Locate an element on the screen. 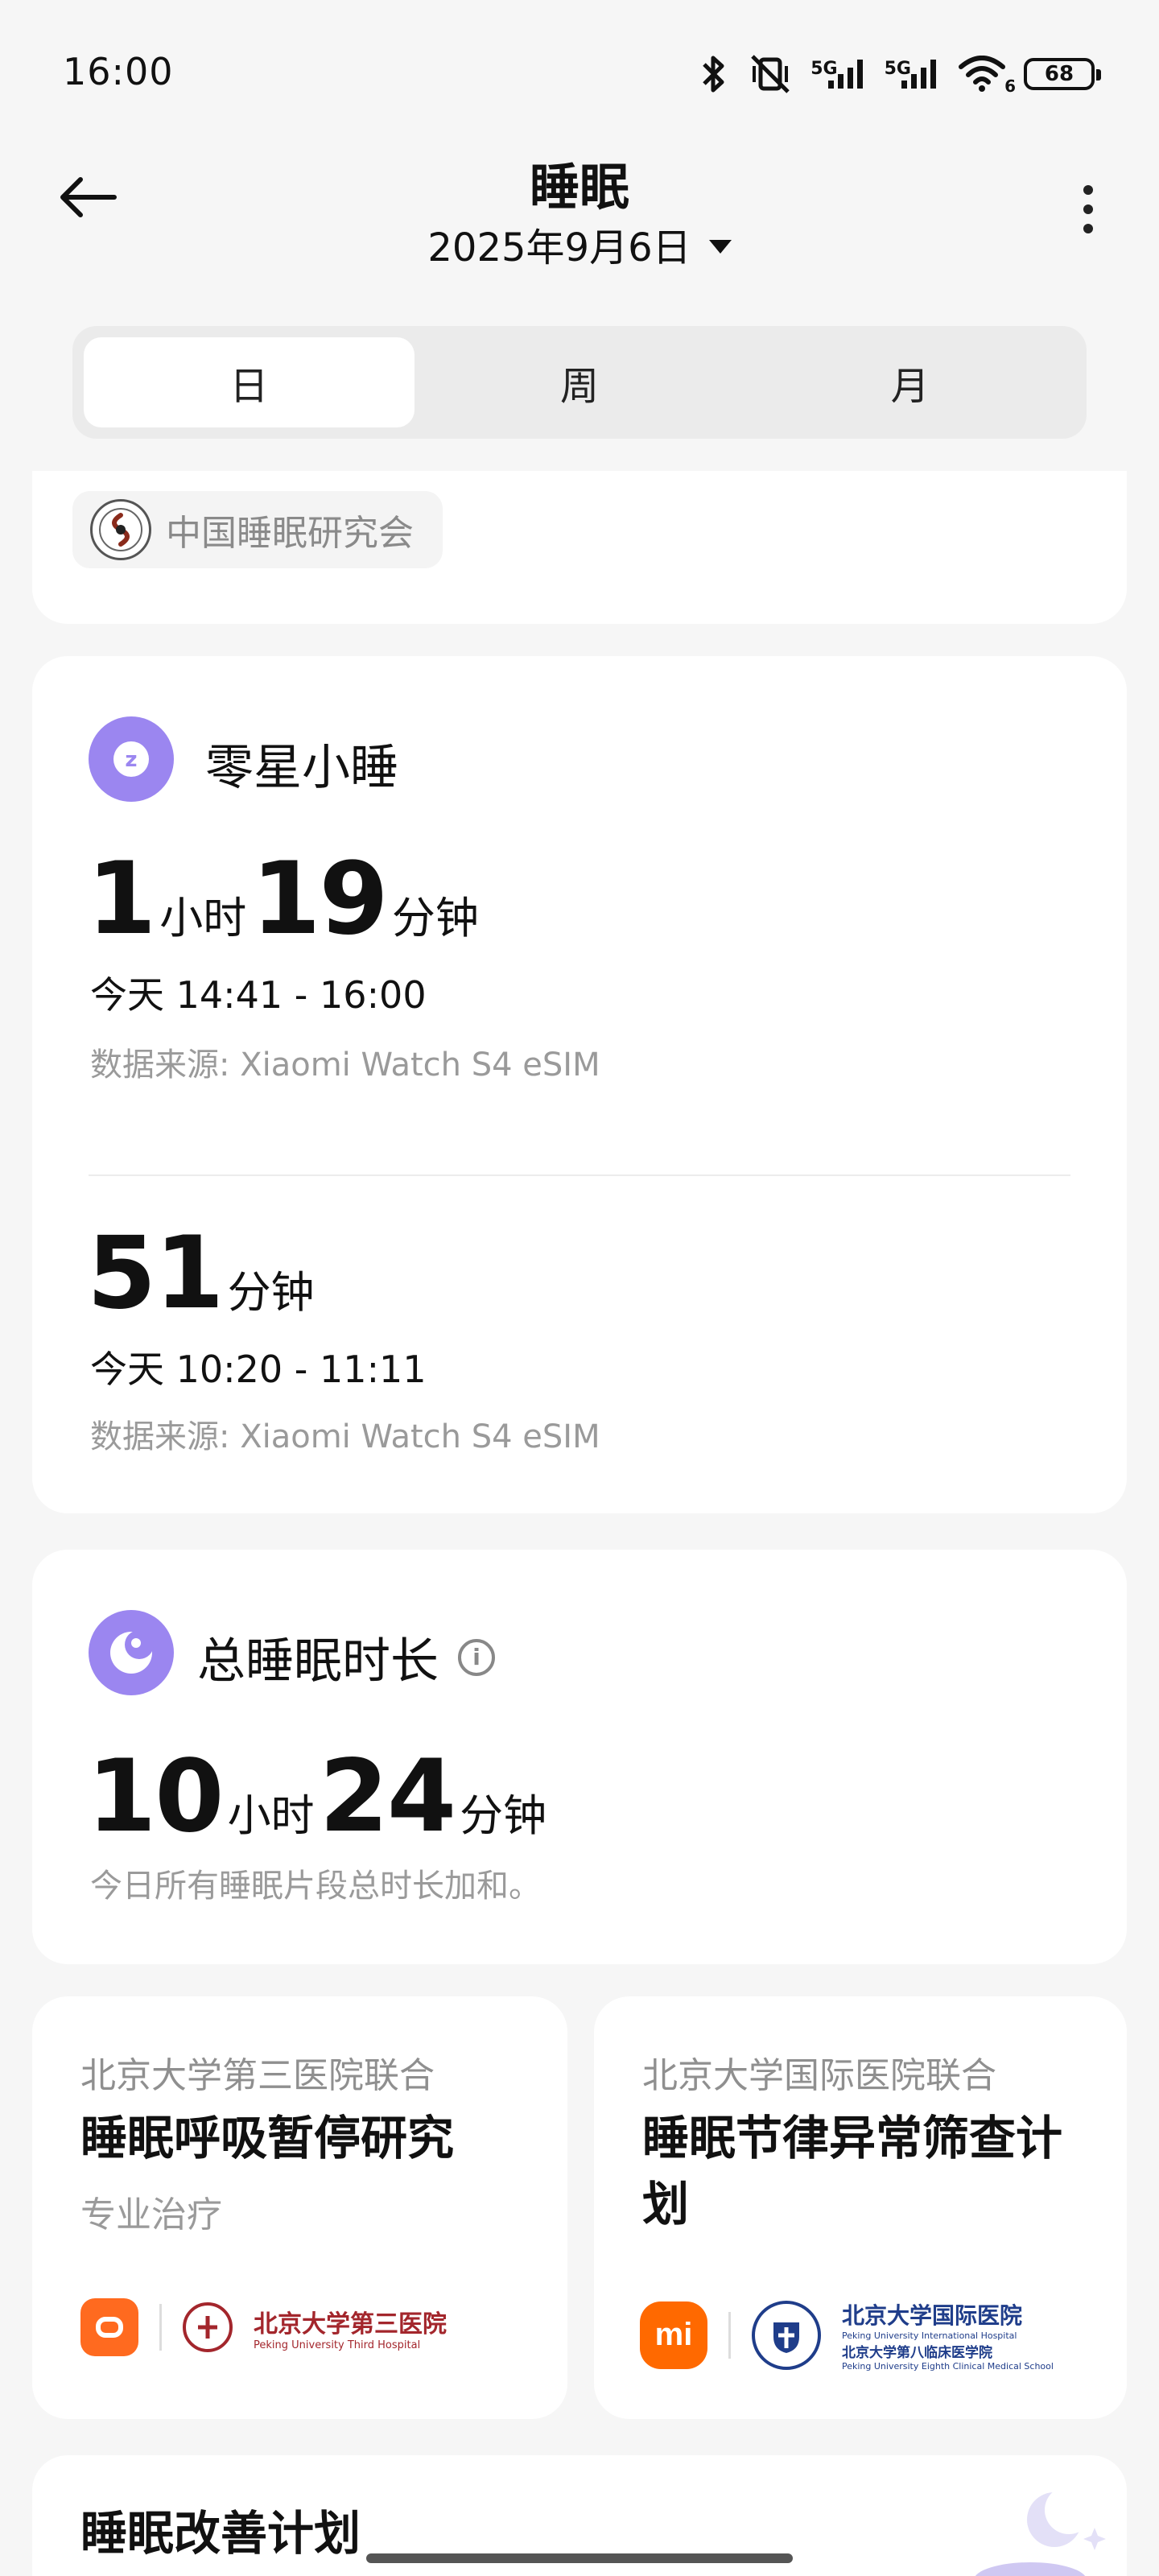 This screenshot has height=2576, width=1159. hospital-name-en: Peking University International Hospital is located at coordinates (929, 2335).